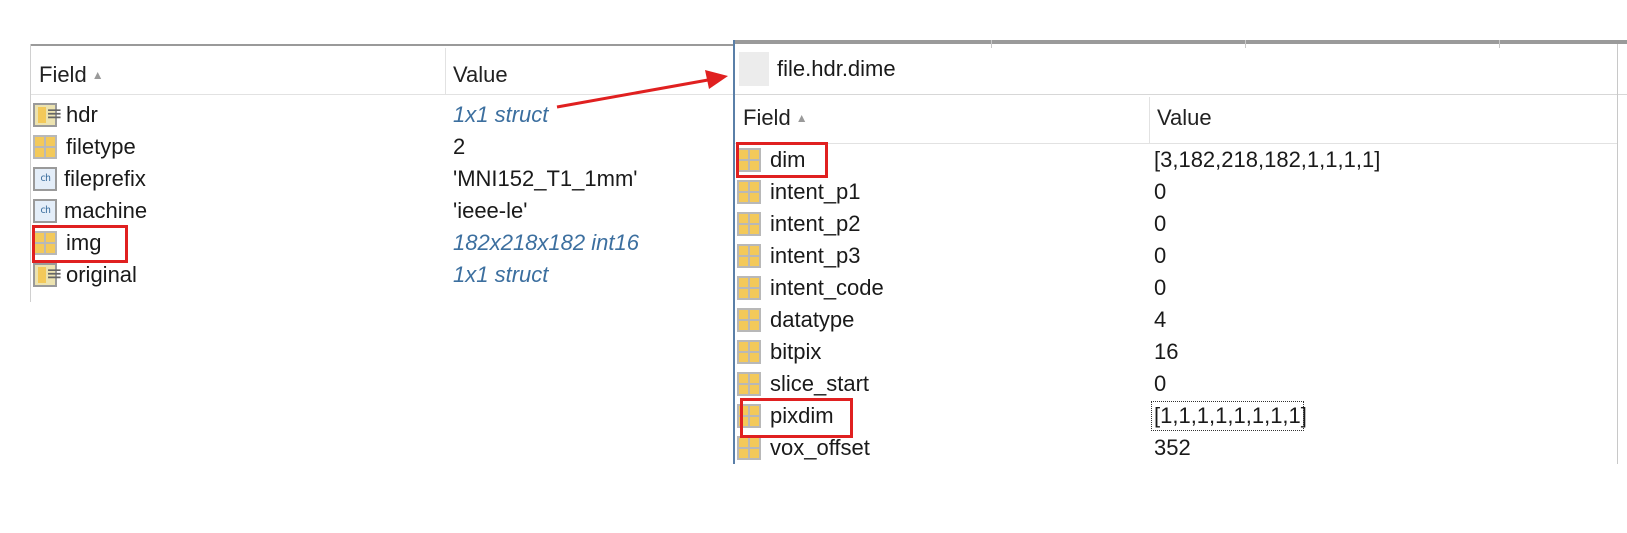 Image resolution: width=1627 pixels, height=533 pixels. I want to click on table-row-bitpix: bitpix 16, so click(1176, 352).